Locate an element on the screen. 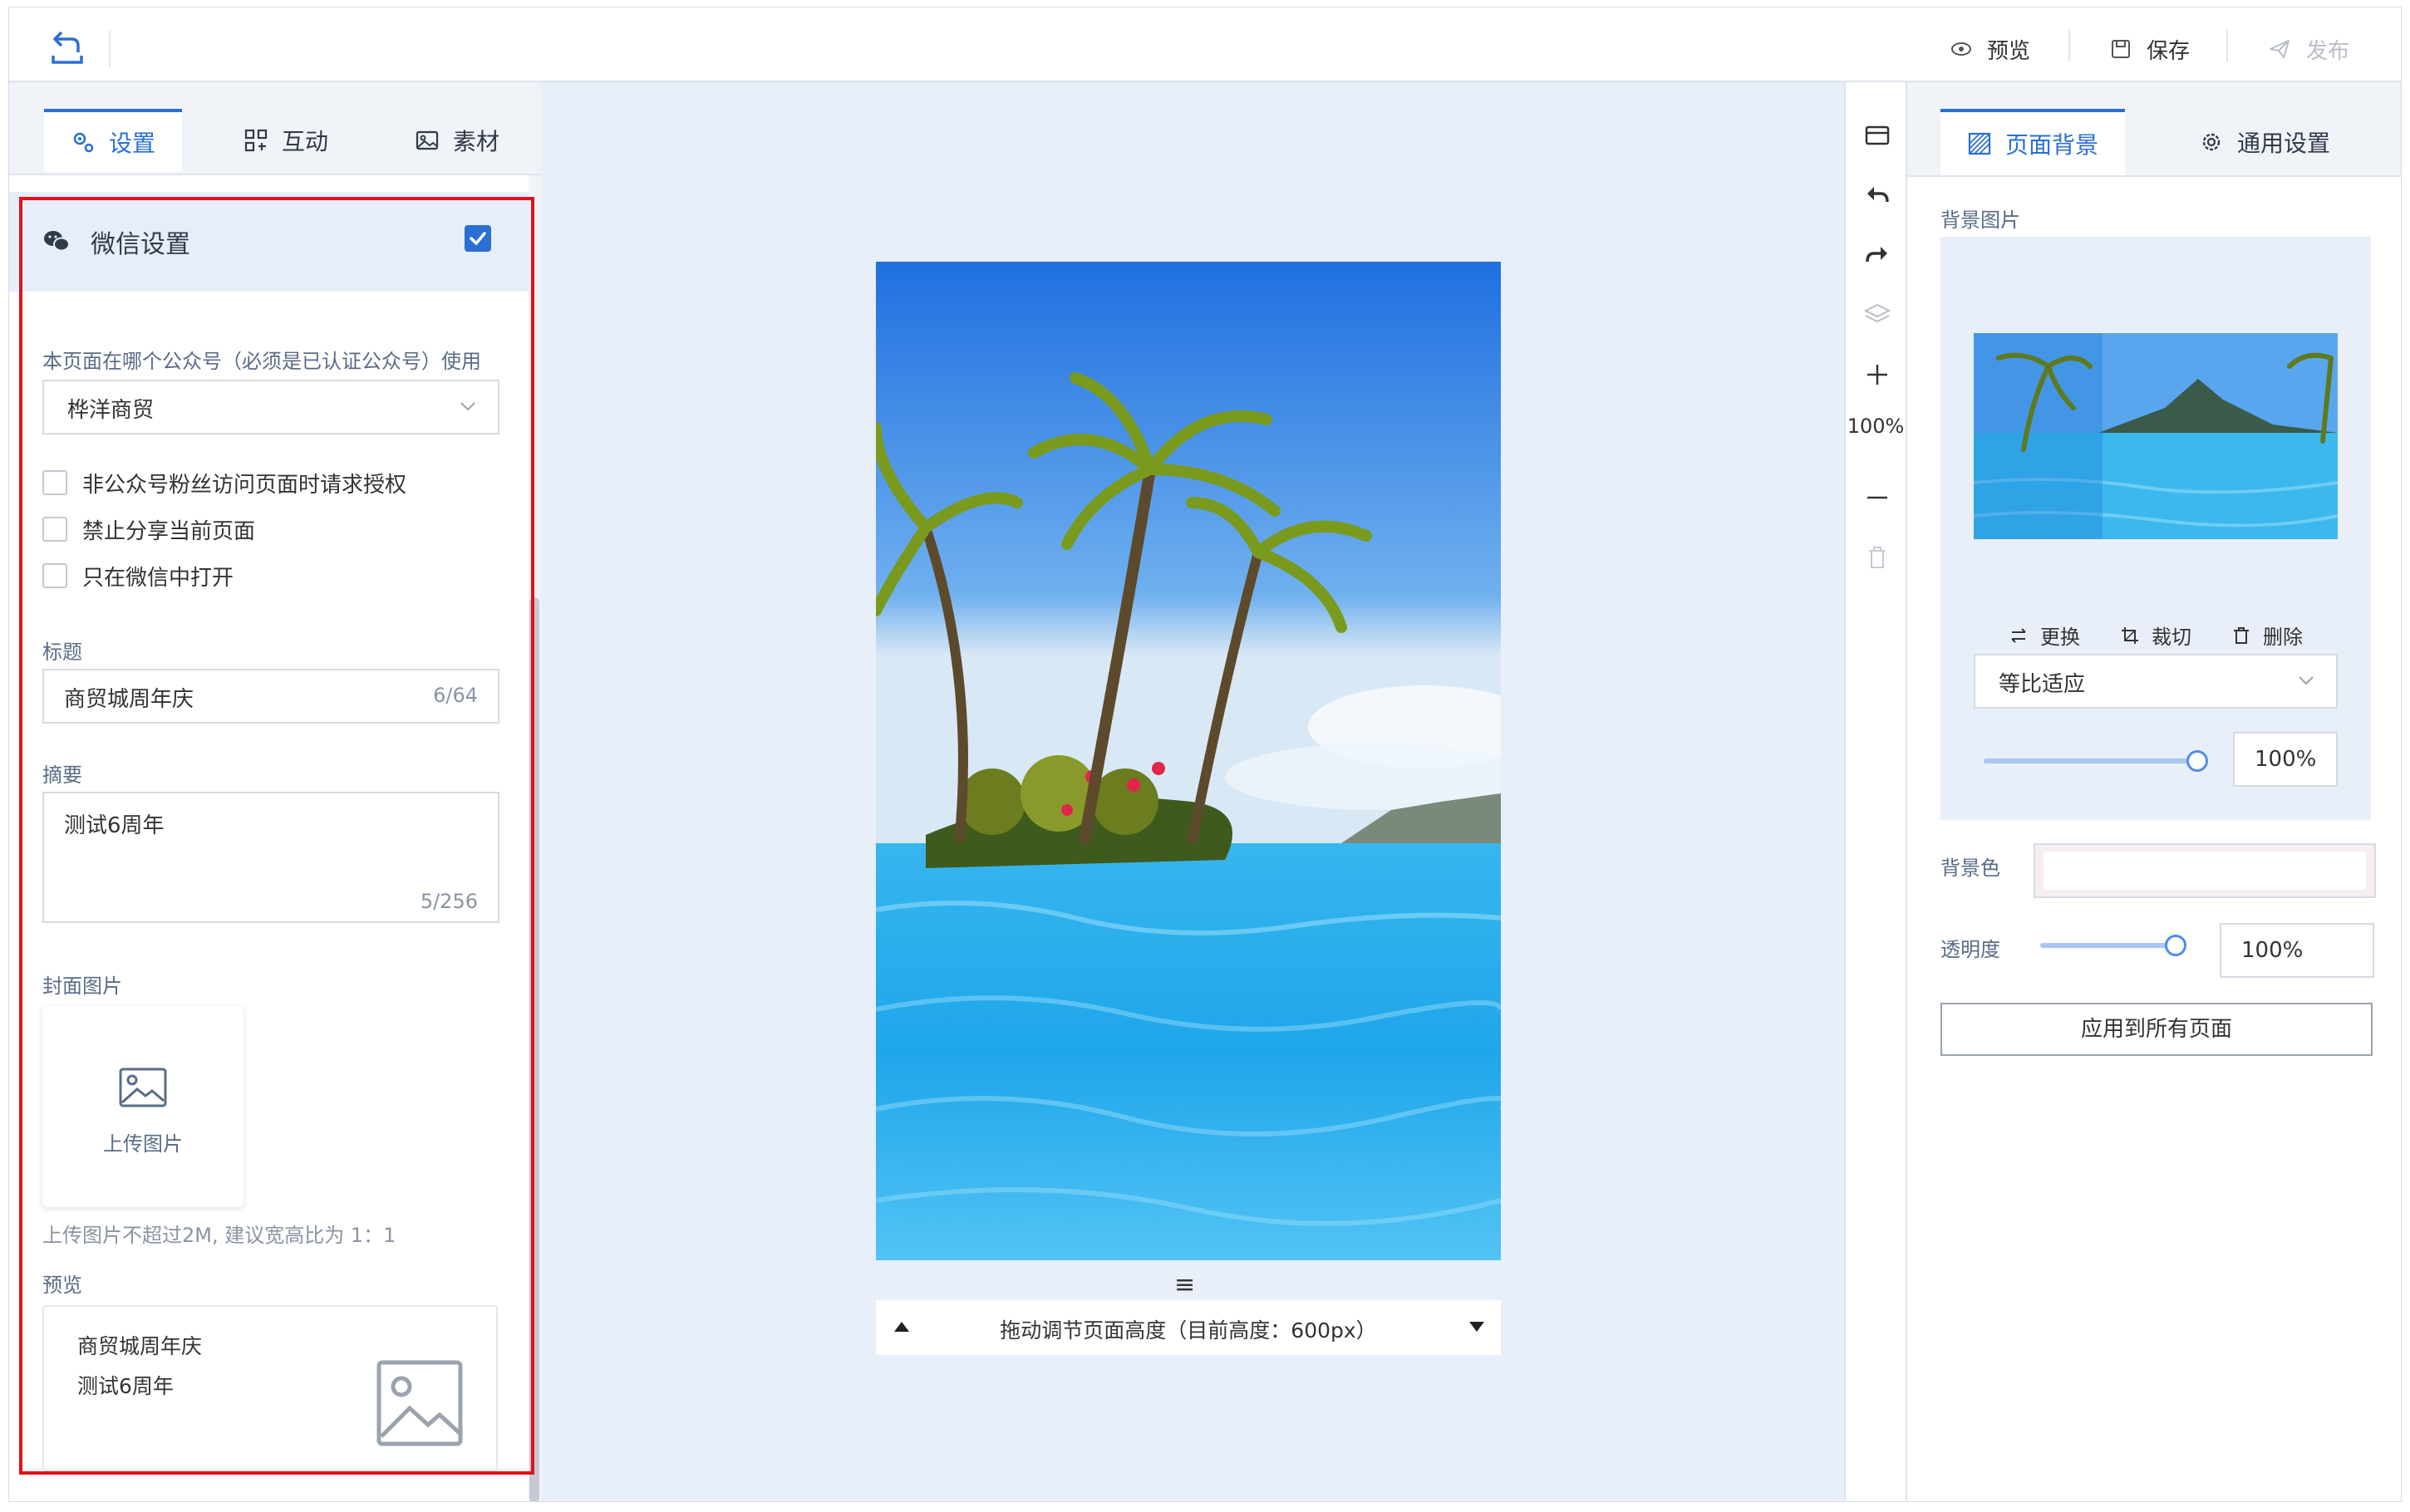  interact-icon is located at coordinates (256, 141).